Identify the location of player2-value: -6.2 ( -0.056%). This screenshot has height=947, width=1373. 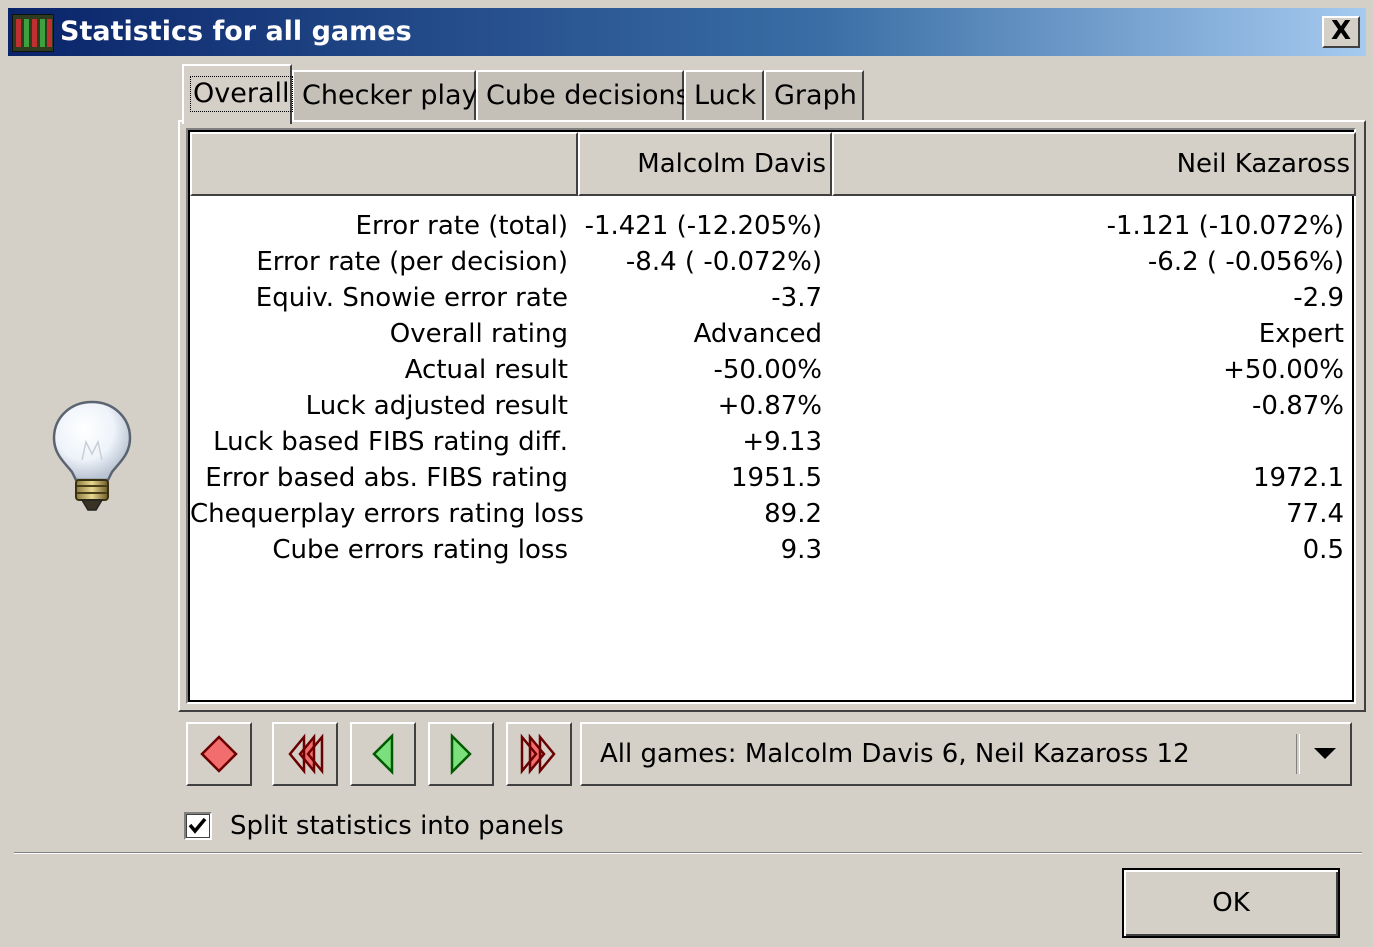
(1245, 262).